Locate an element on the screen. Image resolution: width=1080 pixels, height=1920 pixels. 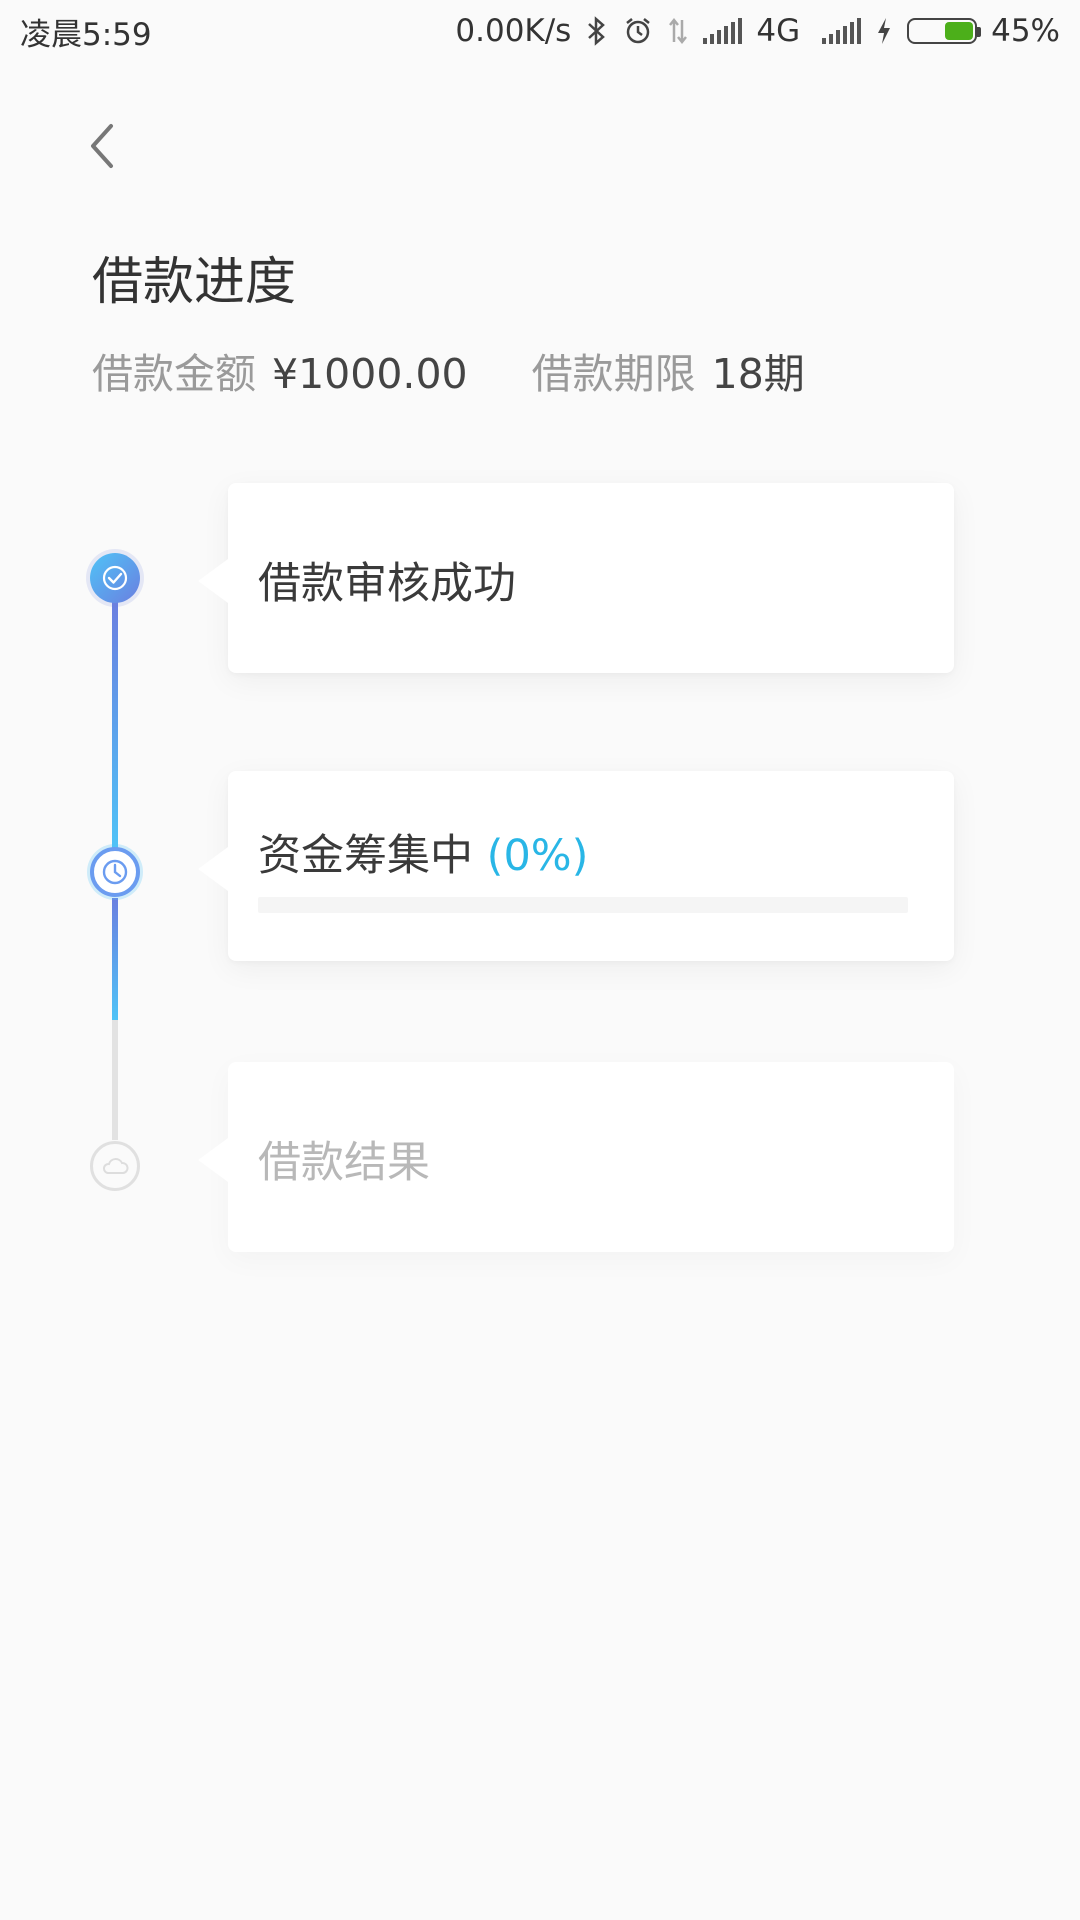
battery-percent: 45% is located at coordinates (1025, 31).